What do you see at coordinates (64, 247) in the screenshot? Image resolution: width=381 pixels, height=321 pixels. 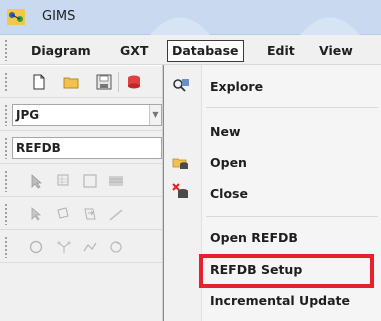 I see `network-tool-icon` at bounding box center [64, 247].